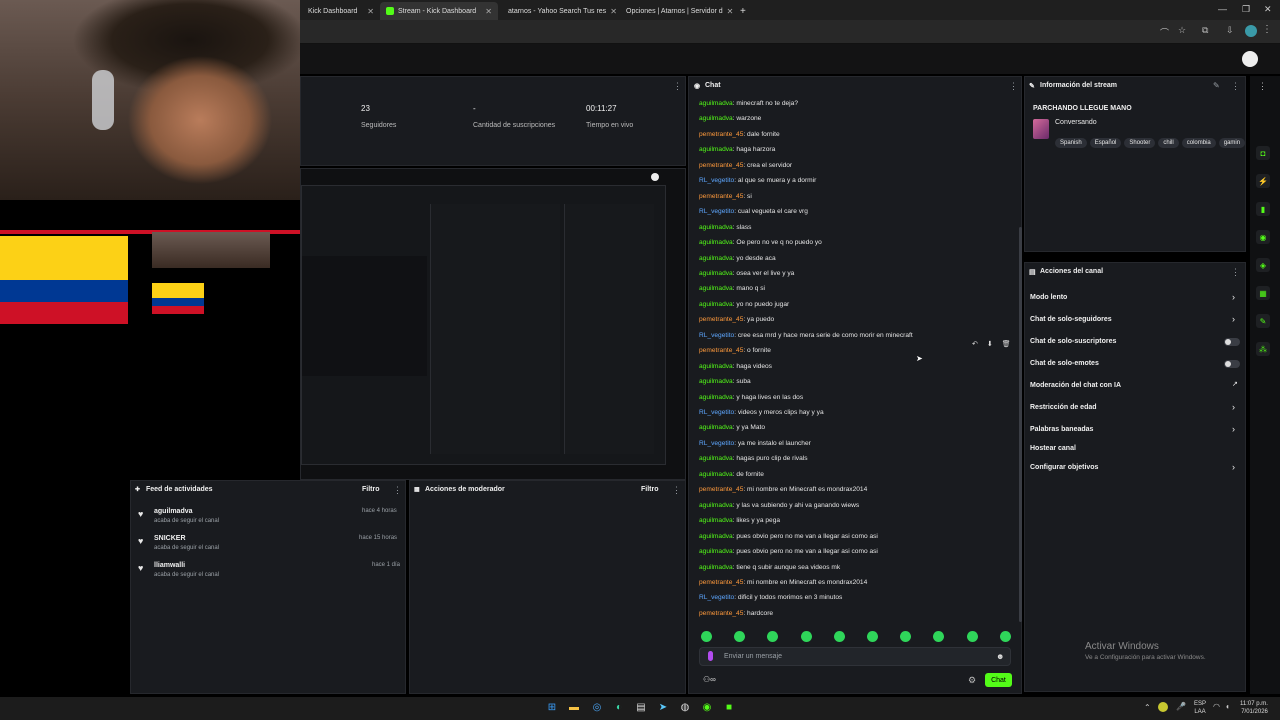  Describe the element at coordinates (1263, 181) in the screenshot. I see `lightning-icon: ⚡` at that location.